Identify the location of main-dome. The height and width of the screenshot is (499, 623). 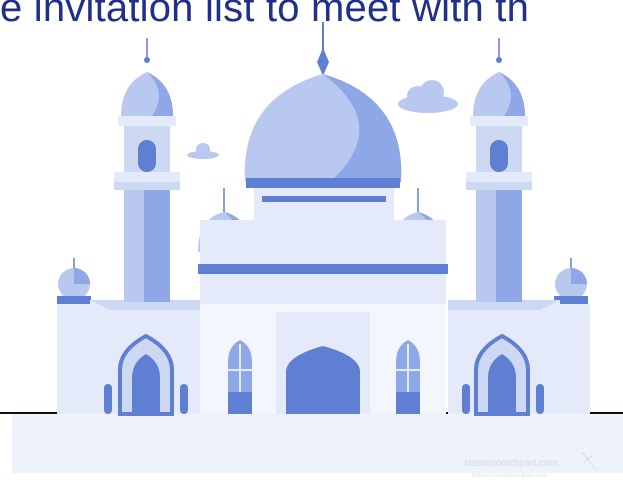
(323, 122).